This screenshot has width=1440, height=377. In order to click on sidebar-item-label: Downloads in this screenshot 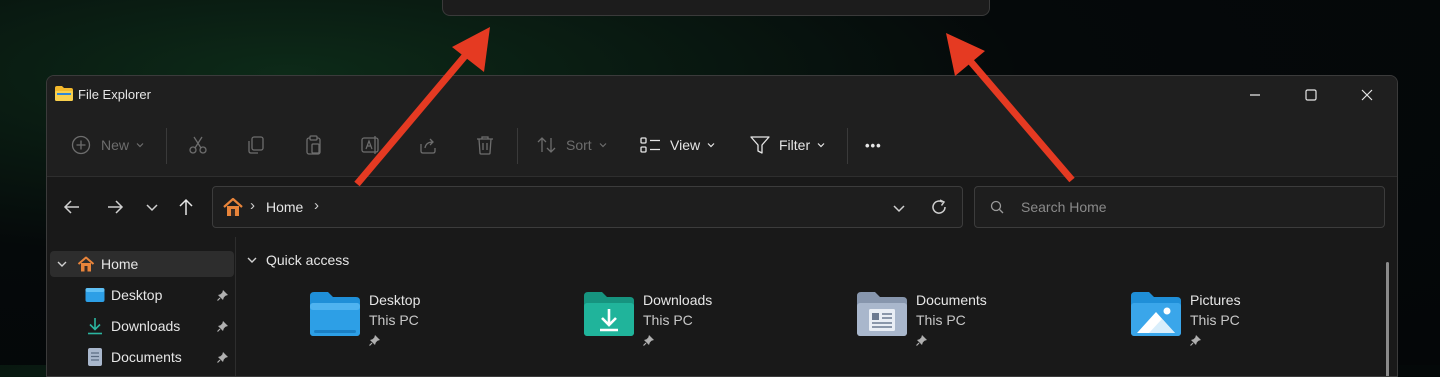, I will do `click(146, 326)`.